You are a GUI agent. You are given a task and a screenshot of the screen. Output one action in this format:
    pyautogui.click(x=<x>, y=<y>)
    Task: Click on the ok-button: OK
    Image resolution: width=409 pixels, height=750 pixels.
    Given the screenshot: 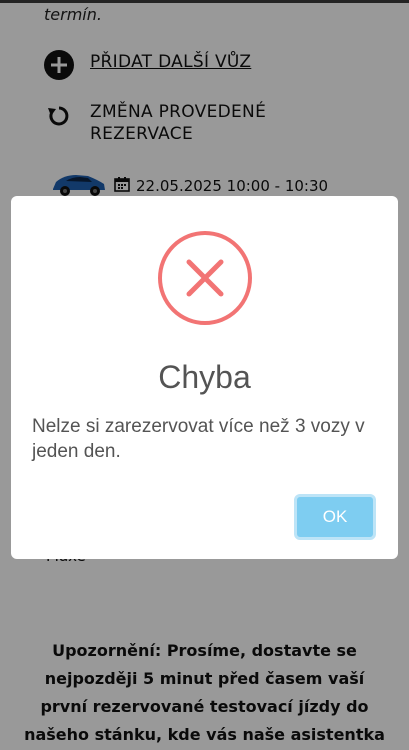 What is the action you would take?
    pyautogui.click(x=335, y=517)
    